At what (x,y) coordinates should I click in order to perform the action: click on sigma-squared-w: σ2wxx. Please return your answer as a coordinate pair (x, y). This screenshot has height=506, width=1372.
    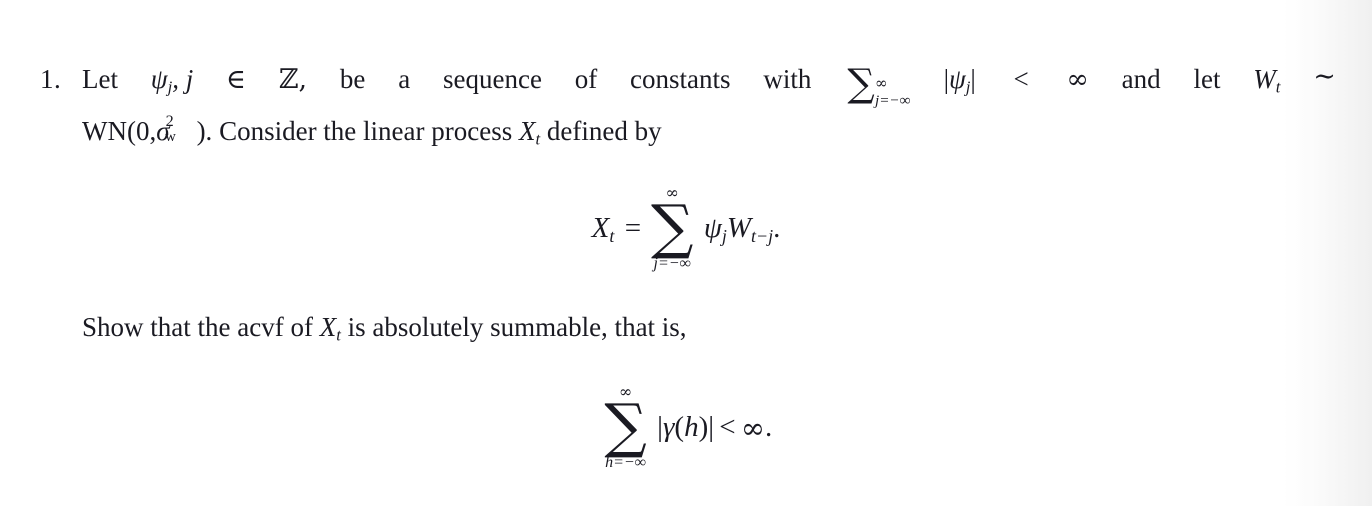
    Looking at the image, I should click on (176, 131).